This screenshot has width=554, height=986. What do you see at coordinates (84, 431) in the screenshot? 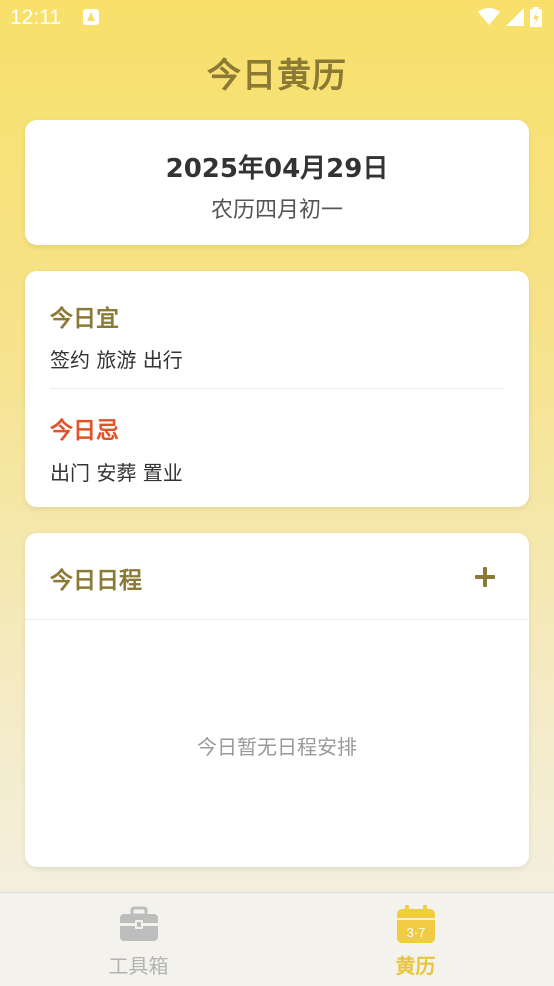
I see `ji-title: 今日忌` at bounding box center [84, 431].